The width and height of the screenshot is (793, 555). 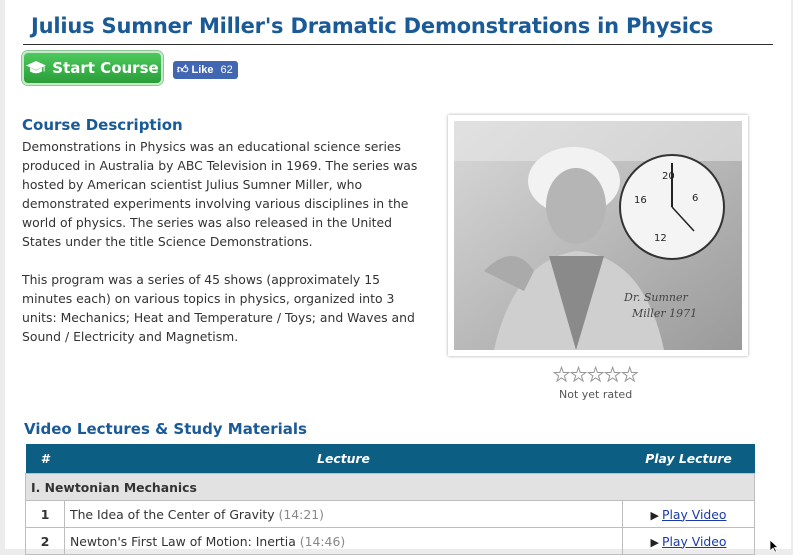 I want to click on course-photo-image: 20 6 16 12 Dr. Sumner Miller 1971, so click(x=598, y=235).